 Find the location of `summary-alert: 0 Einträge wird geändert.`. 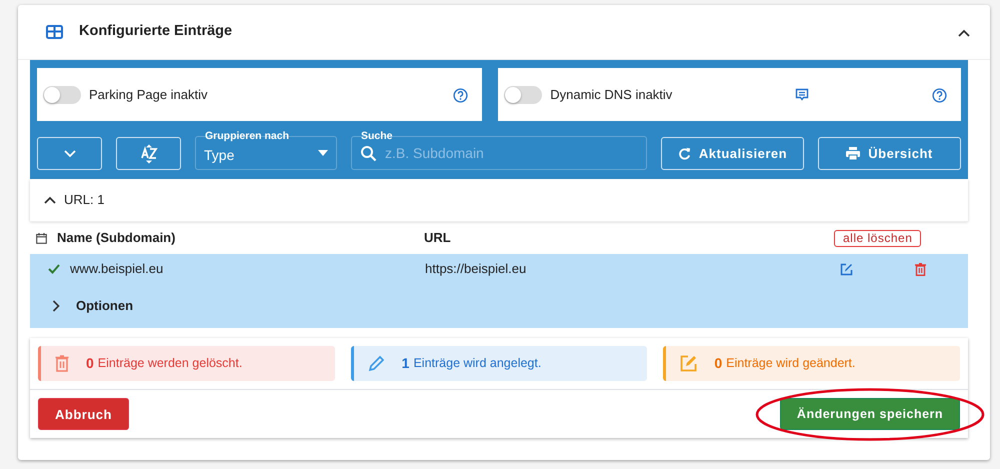

summary-alert: 0 Einträge wird geändert. is located at coordinates (811, 363).